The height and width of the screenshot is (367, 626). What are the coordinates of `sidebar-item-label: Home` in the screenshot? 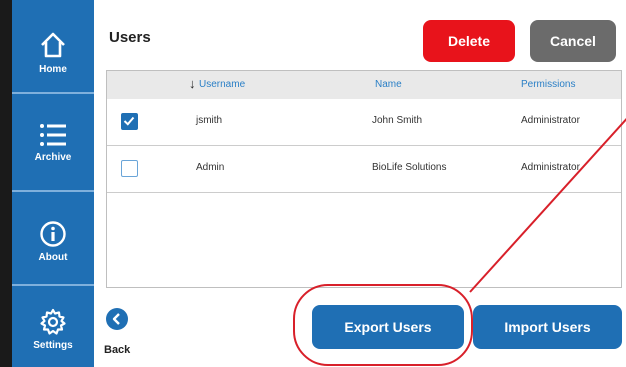 It's located at (53, 69).